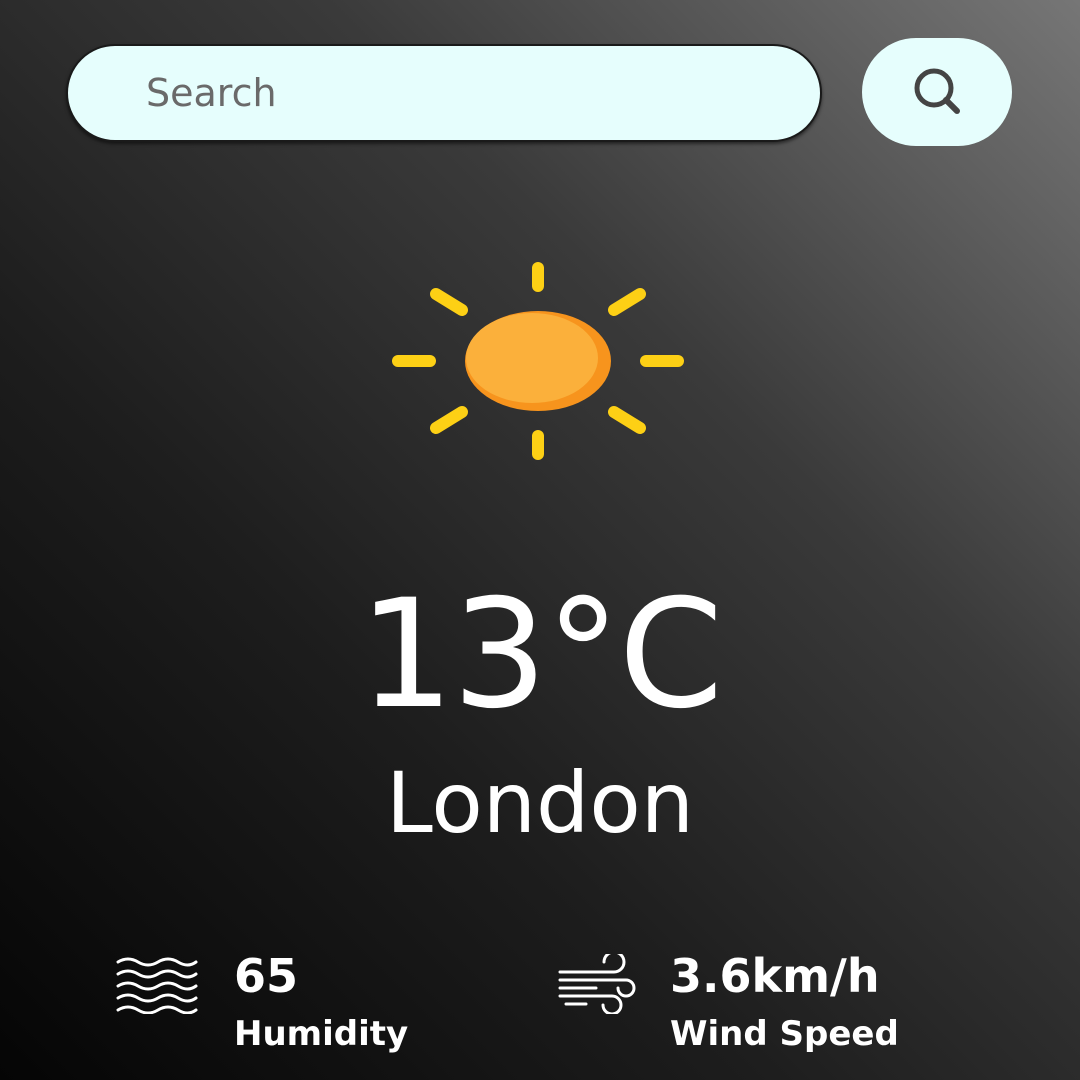  What do you see at coordinates (321, 1034) in the screenshot?
I see `humidity-label: Humidity` at bounding box center [321, 1034].